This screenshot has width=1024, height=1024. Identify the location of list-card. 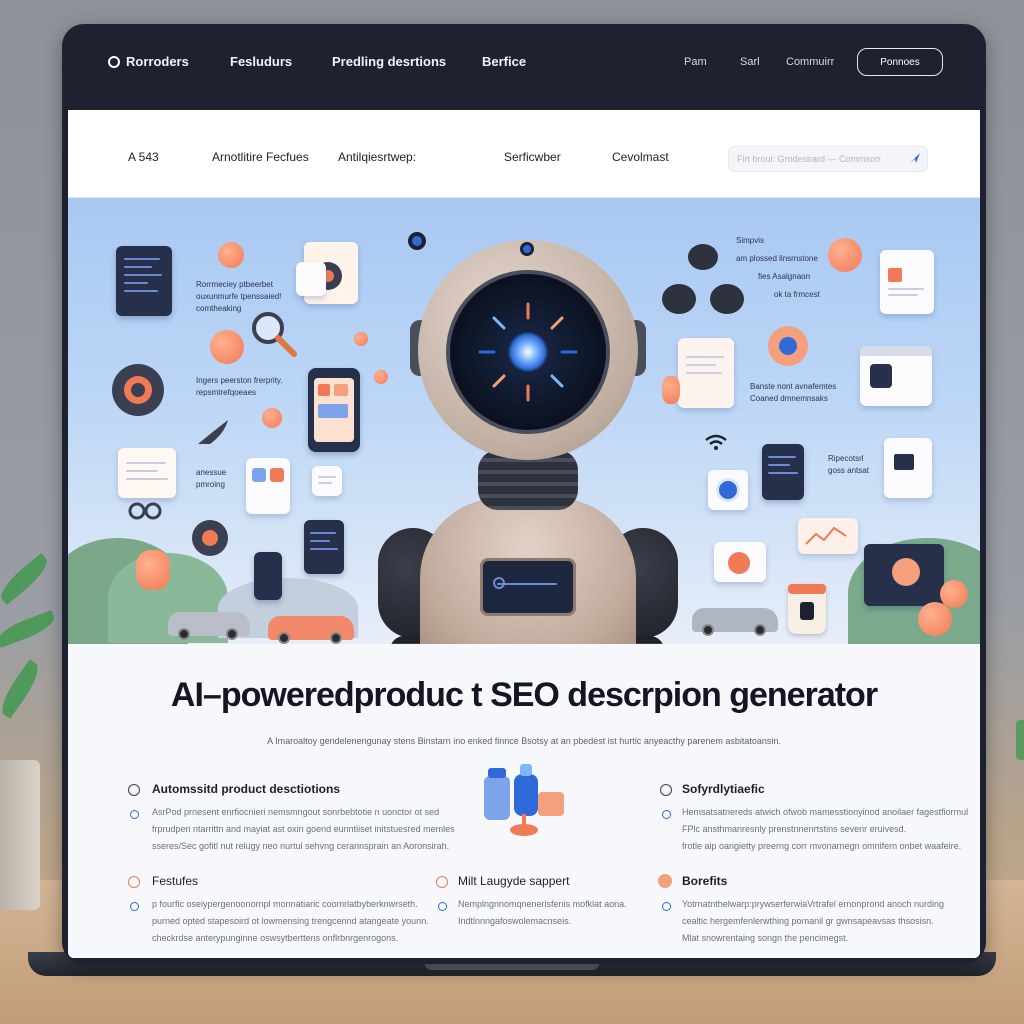
(327, 481).